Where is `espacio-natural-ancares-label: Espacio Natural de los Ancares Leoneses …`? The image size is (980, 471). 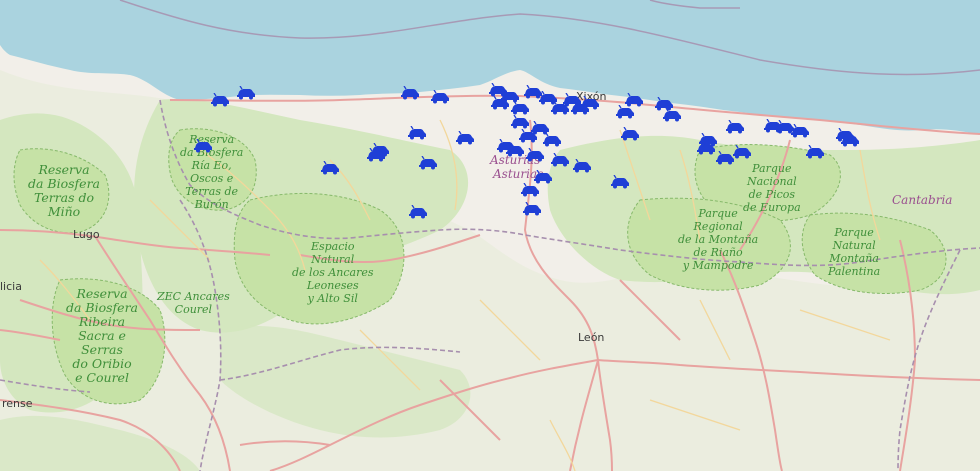
espacio-natural-ancares-label: Espacio Natural de los Ancares Leoneses … is located at coordinates (333, 272).